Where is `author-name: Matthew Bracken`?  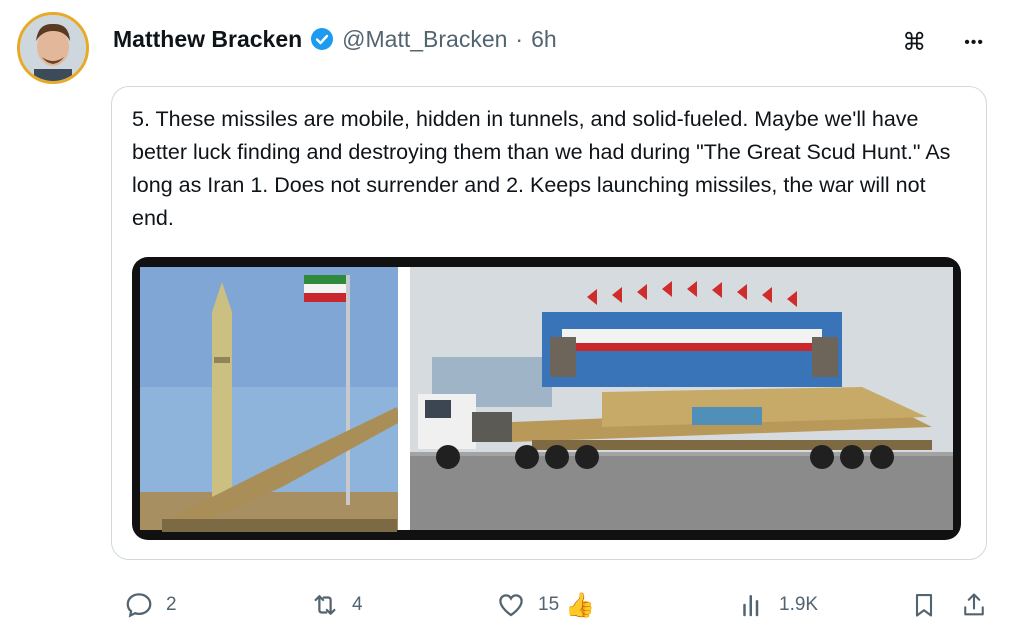 author-name: Matthew Bracken is located at coordinates (207, 39).